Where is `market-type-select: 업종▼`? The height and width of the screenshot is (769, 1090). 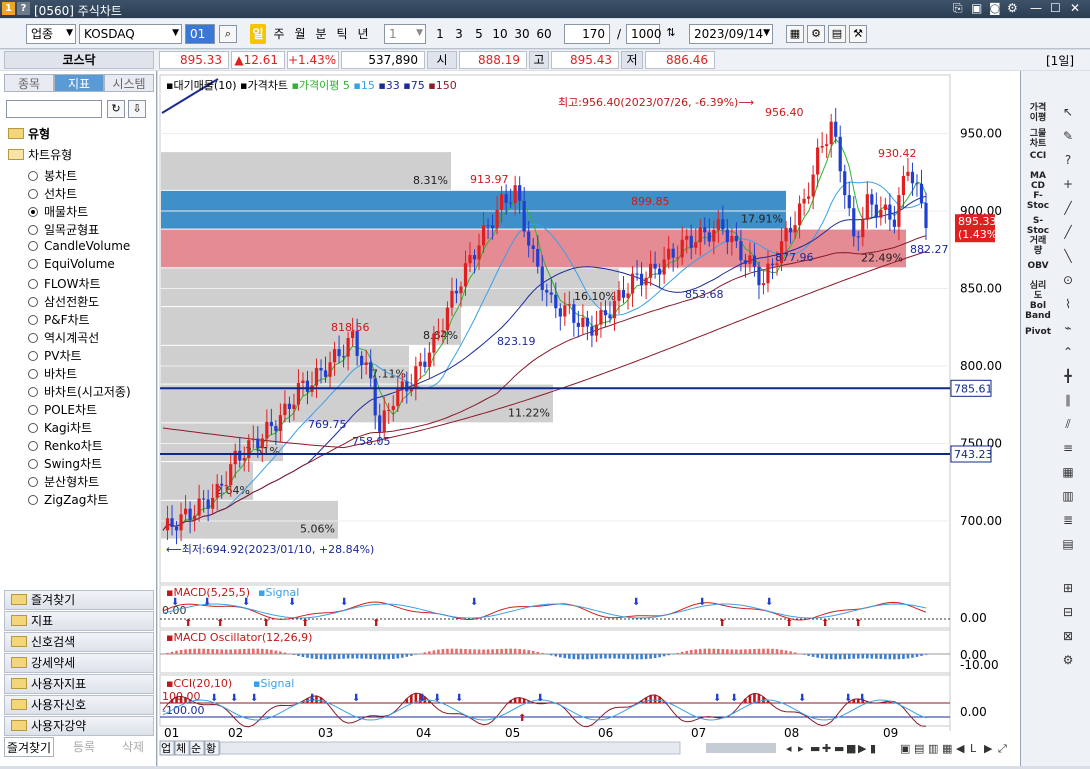 market-type-select: 업종▼ is located at coordinates (51, 34).